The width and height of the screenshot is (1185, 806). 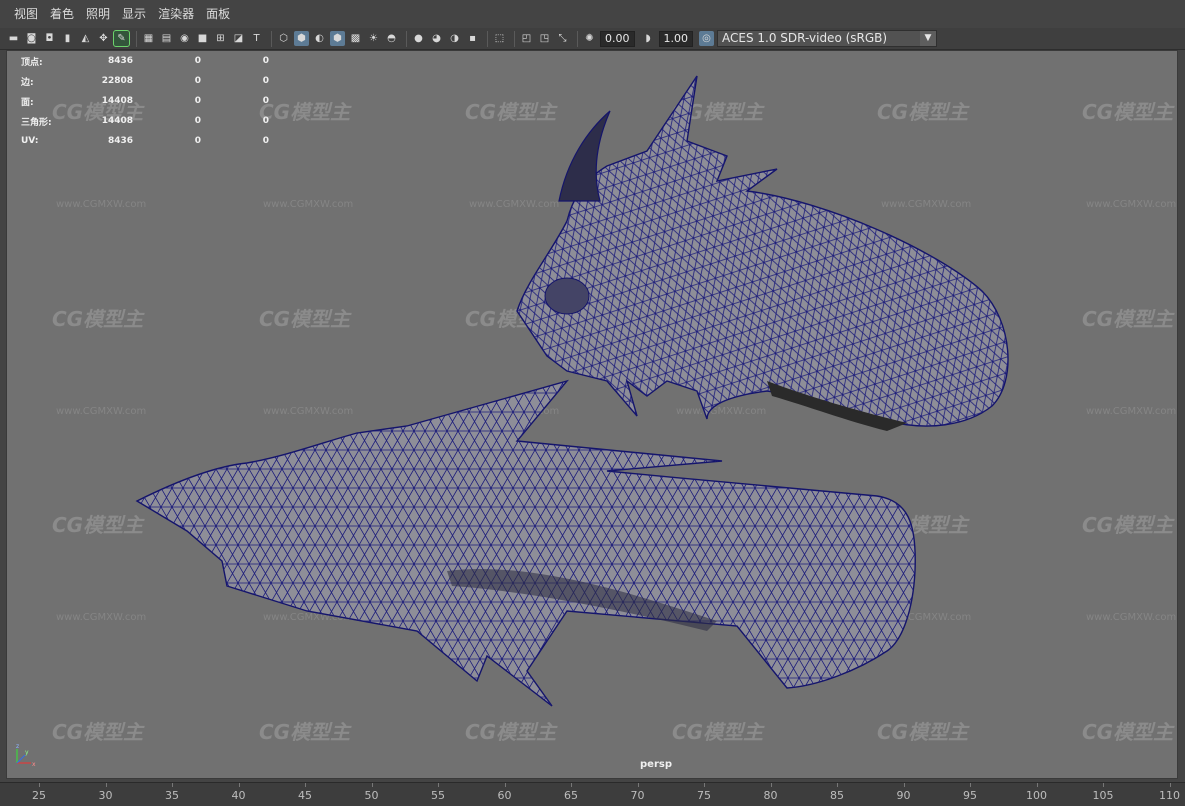 What do you see at coordinates (656, 764) in the screenshot?
I see `camera-name-label: persp` at bounding box center [656, 764].